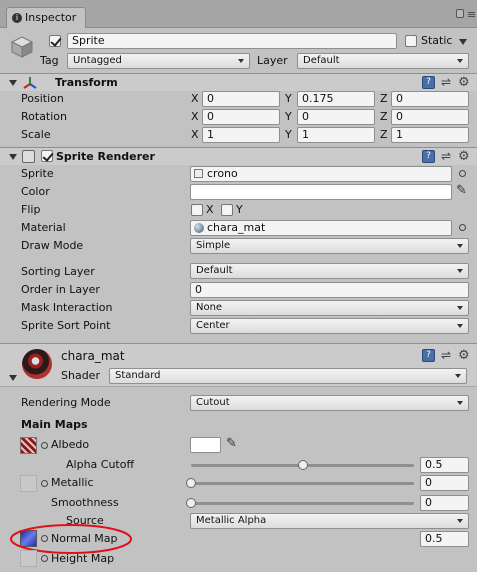 Image resolution: width=477 pixels, height=572 pixels. Describe the element at coordinates (195, 98) in the screenshot. I see `position-x-axis-label: X` at that location.